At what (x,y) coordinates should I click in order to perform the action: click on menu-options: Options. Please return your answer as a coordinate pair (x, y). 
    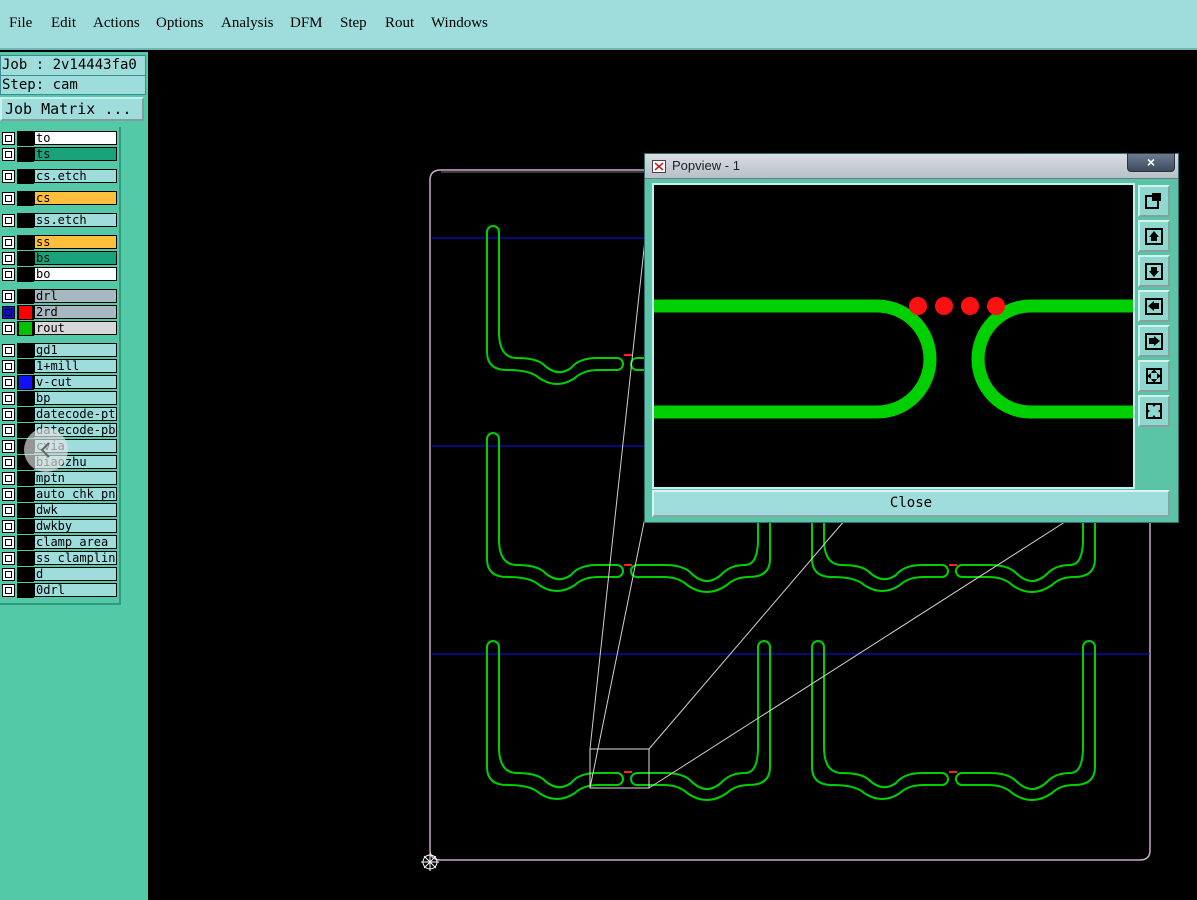
    Looking at the image, I should click on (180, 23).